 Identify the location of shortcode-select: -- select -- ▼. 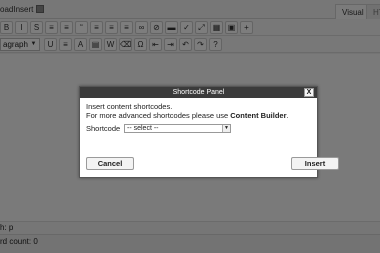
(177, 128).